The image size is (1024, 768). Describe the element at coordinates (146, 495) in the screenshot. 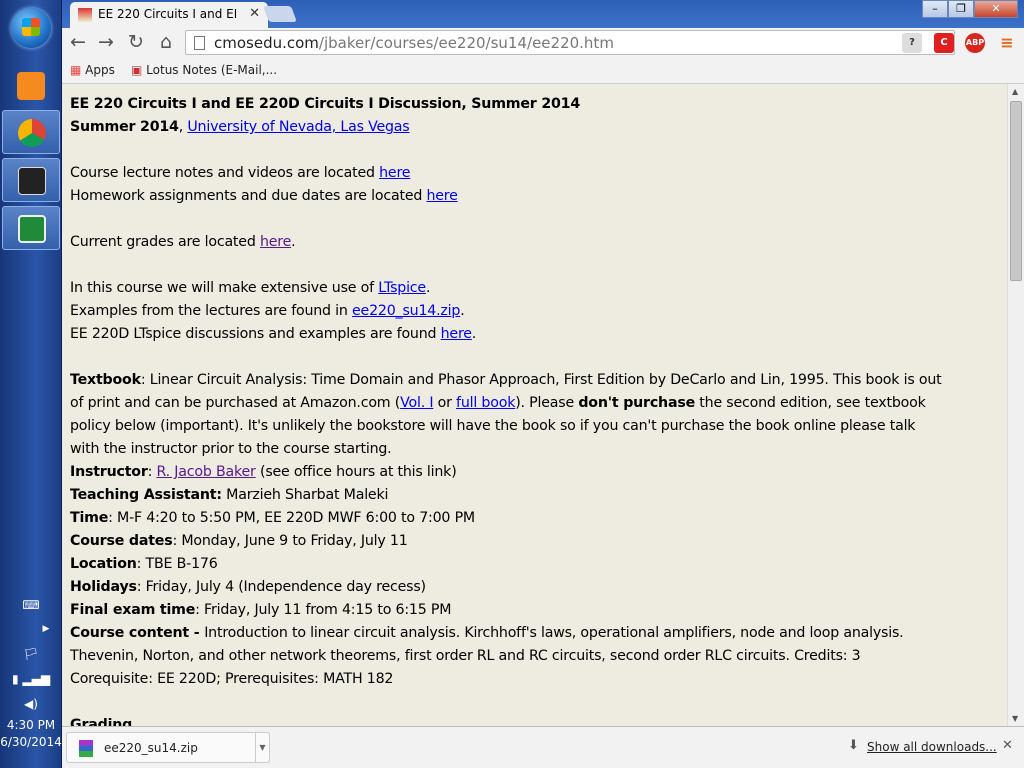

I see `label: Teaching Assistant:` at that location.